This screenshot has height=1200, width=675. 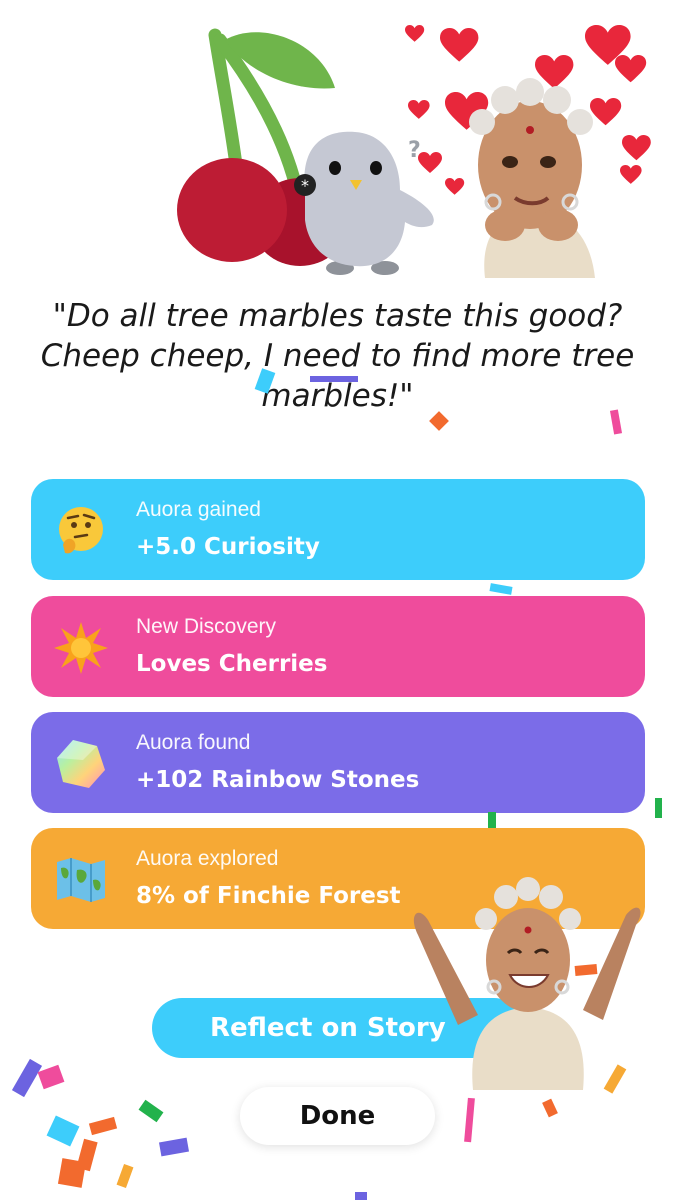 What do you see at coordinates (532, 178) in the screenshot?
I see `avatar-thinking` at bounding box center [532, 178].